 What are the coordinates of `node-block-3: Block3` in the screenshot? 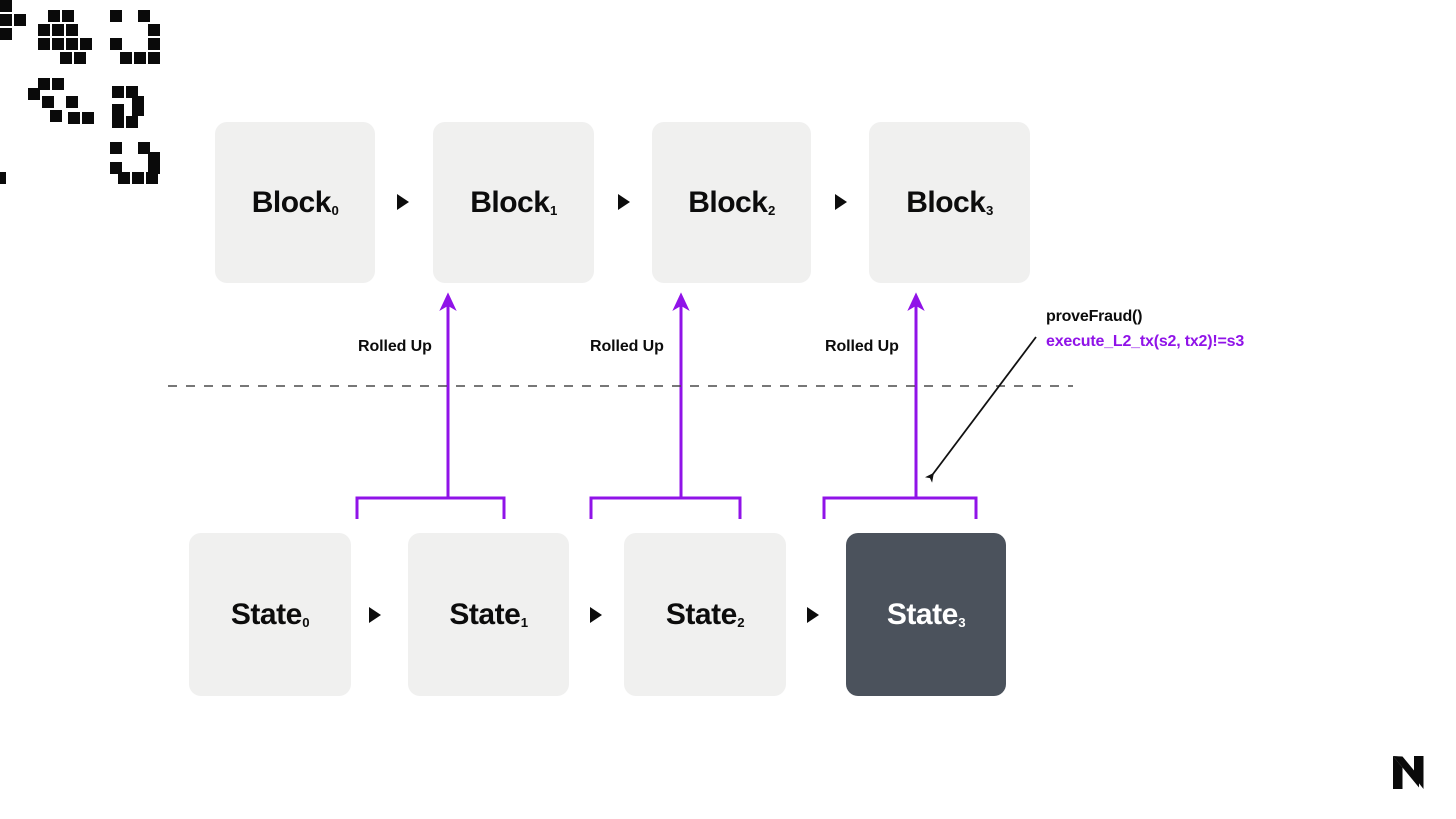 It's located at (949, 202).